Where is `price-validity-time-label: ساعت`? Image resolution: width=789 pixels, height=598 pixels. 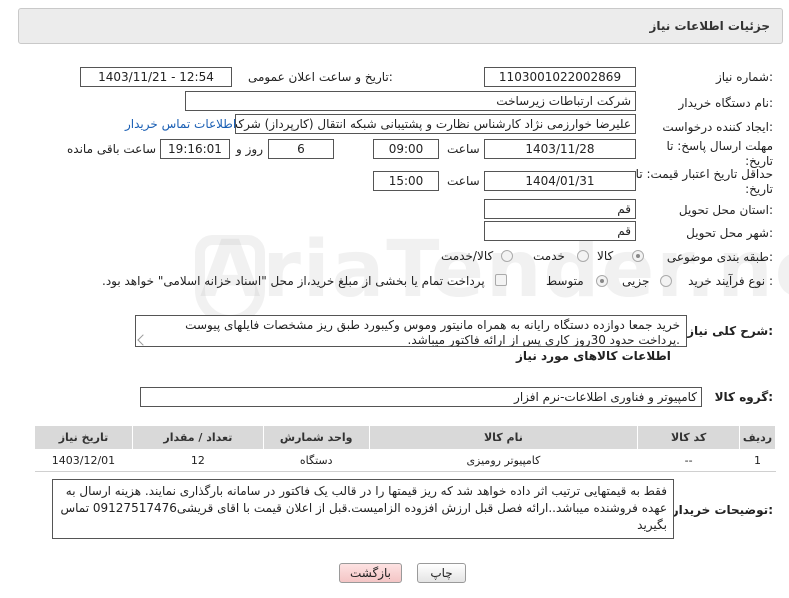
price-validity-time-label: ساعت is located at coordinates (463, 181).